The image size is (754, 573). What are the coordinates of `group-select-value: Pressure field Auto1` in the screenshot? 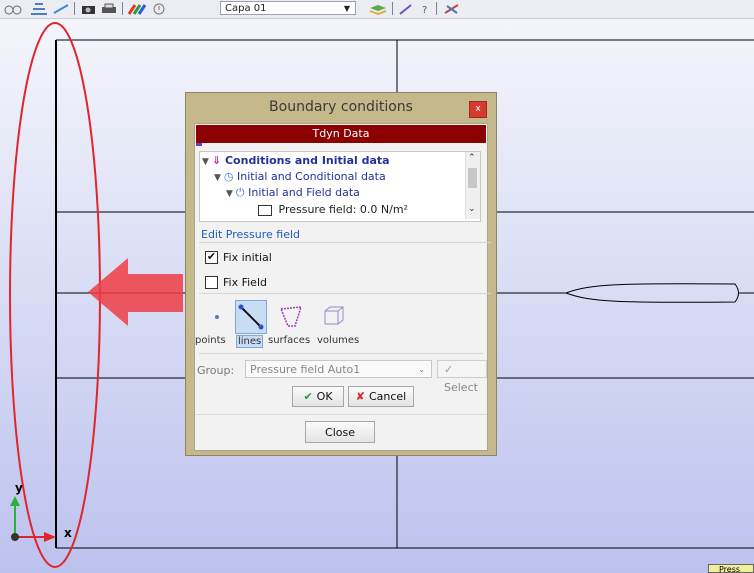 It's located at (305, 369).